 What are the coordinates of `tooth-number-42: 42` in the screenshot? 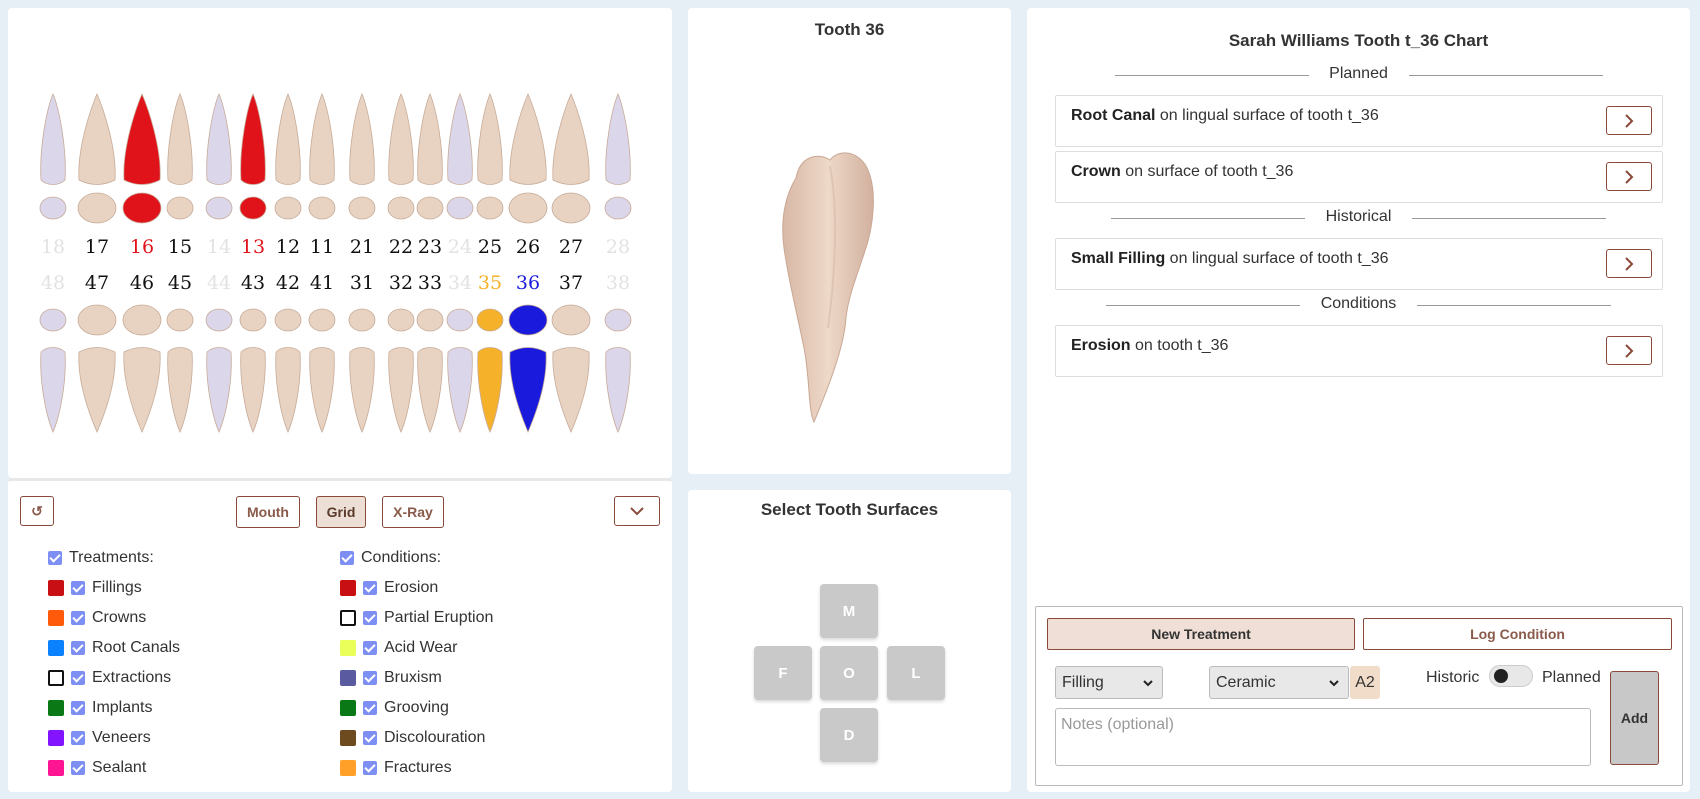 It's located at (288, 283).